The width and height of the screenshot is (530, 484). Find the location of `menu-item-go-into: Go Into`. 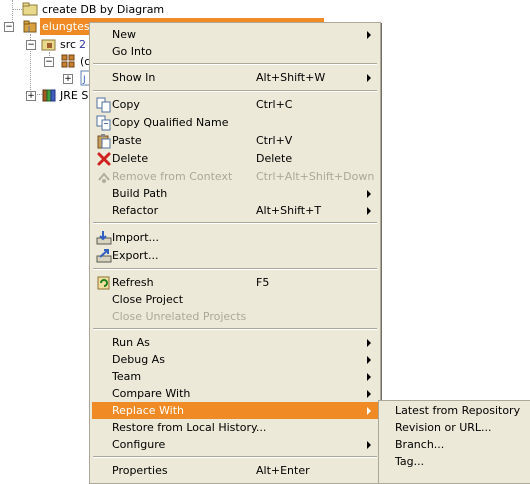

menu-item-go-into: Go Into is located at coordinates (235, 51).